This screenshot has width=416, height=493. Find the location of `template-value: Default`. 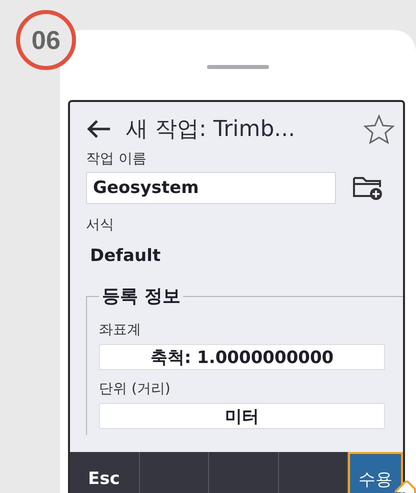

template-value: Default is located at coordinates (125, 256).